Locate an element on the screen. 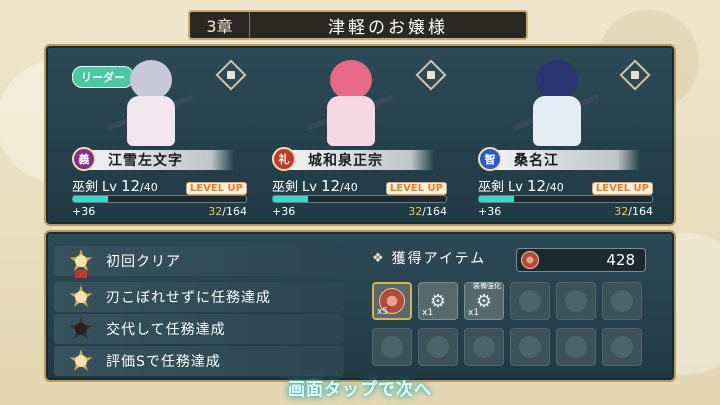  tap-to-continue: 画面タップで次へ is located at coordinates (360, 387).